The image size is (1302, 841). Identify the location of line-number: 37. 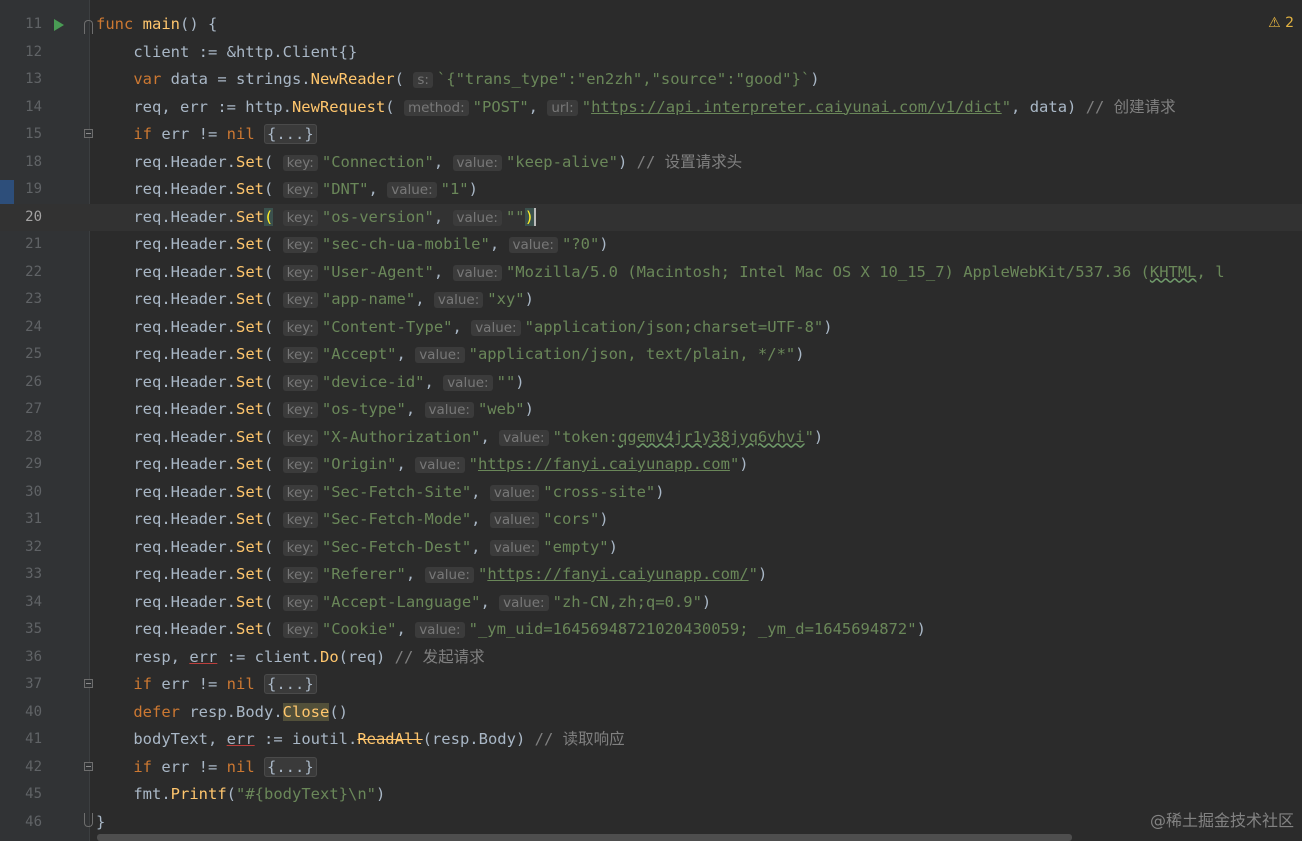
(21, 685).